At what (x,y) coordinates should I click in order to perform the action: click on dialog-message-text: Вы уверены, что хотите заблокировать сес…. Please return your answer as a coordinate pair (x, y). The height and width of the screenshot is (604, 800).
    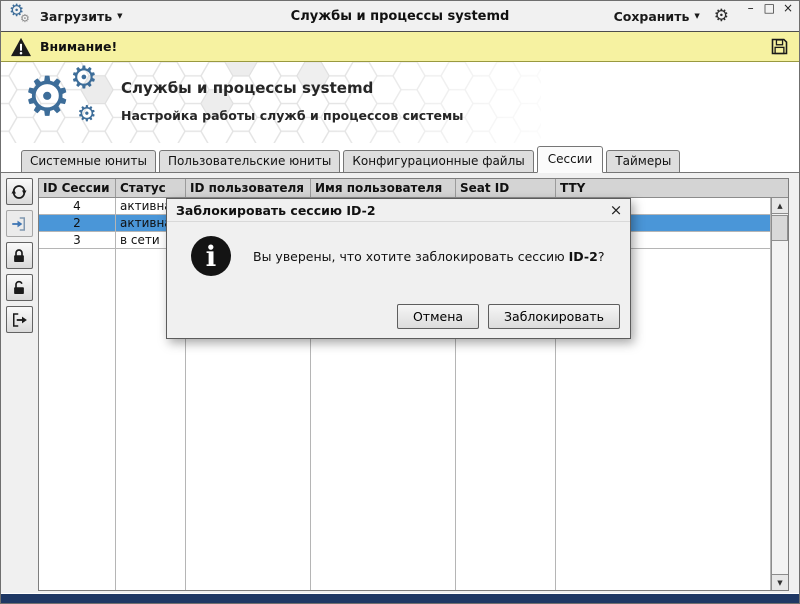
    Looking at the image, I should click on (411, 256).